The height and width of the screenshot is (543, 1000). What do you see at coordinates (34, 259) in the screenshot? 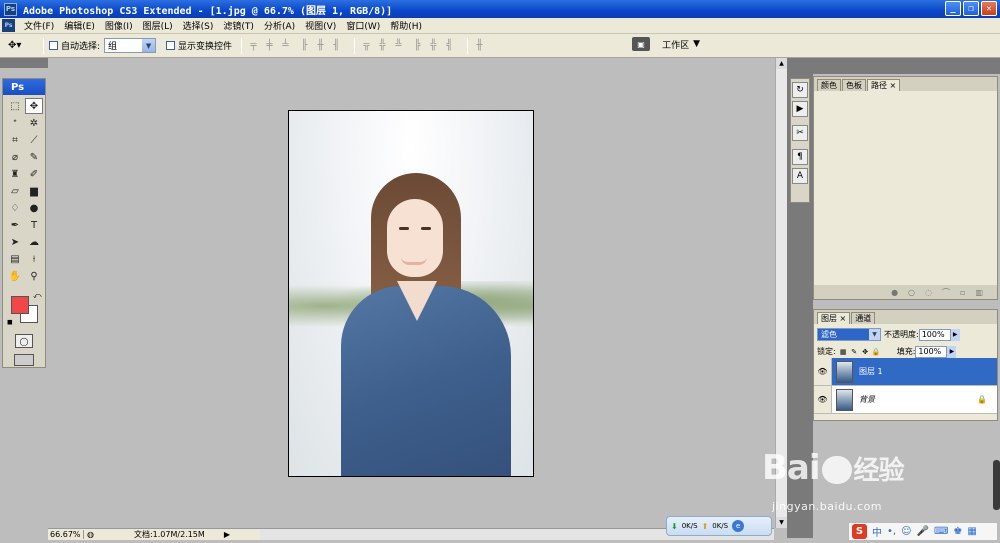
I see `eyedropper-tool-icon: ⟊` at bounding box center [34, 259].